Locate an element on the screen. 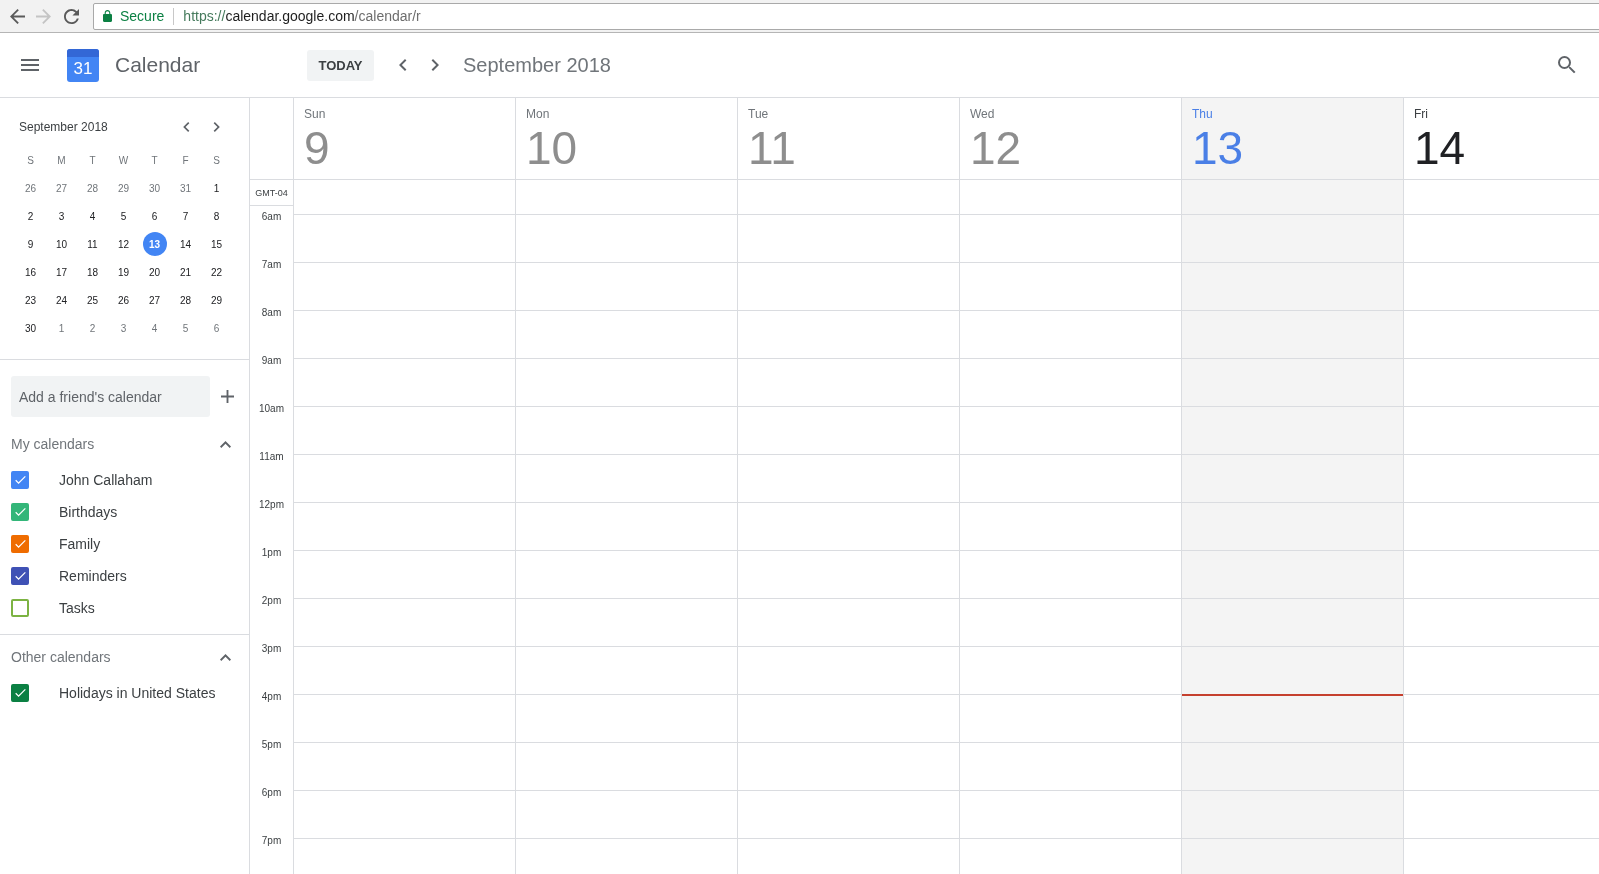 This screenshot has width=1599, height=874. today-button: TODAY is located at coordinates (340, 65).